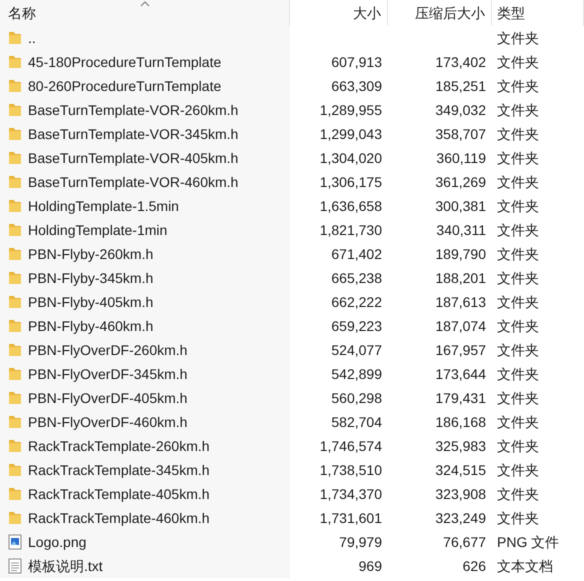 The image size is (584, 581). I want to click on packed-size-cell-text: 167,957, so click(460, 350).